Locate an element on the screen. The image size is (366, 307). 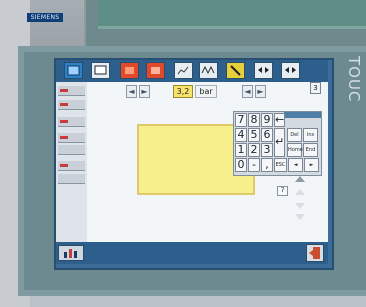
alarm-ack-icon is located at coordinates (155, 70).